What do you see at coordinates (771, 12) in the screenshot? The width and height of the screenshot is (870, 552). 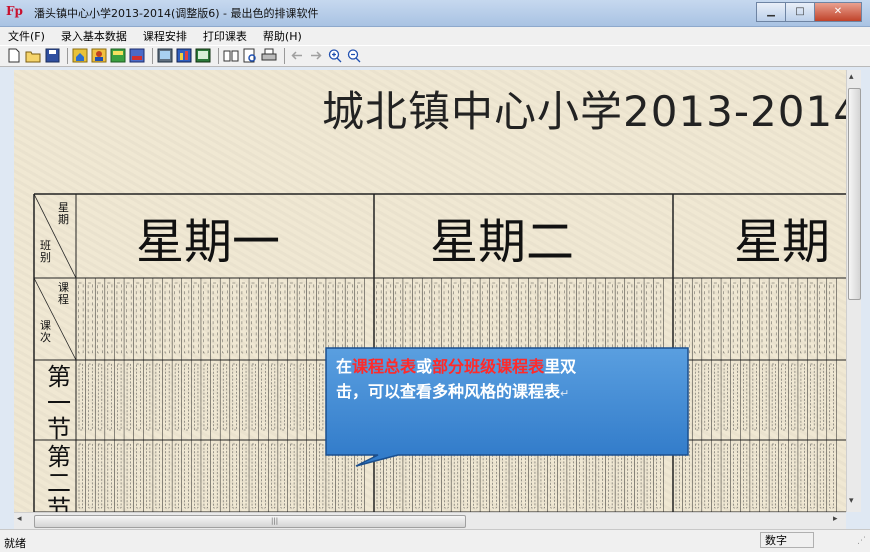 I see `minimize-button: ▁` at bounding box center [771, 12].